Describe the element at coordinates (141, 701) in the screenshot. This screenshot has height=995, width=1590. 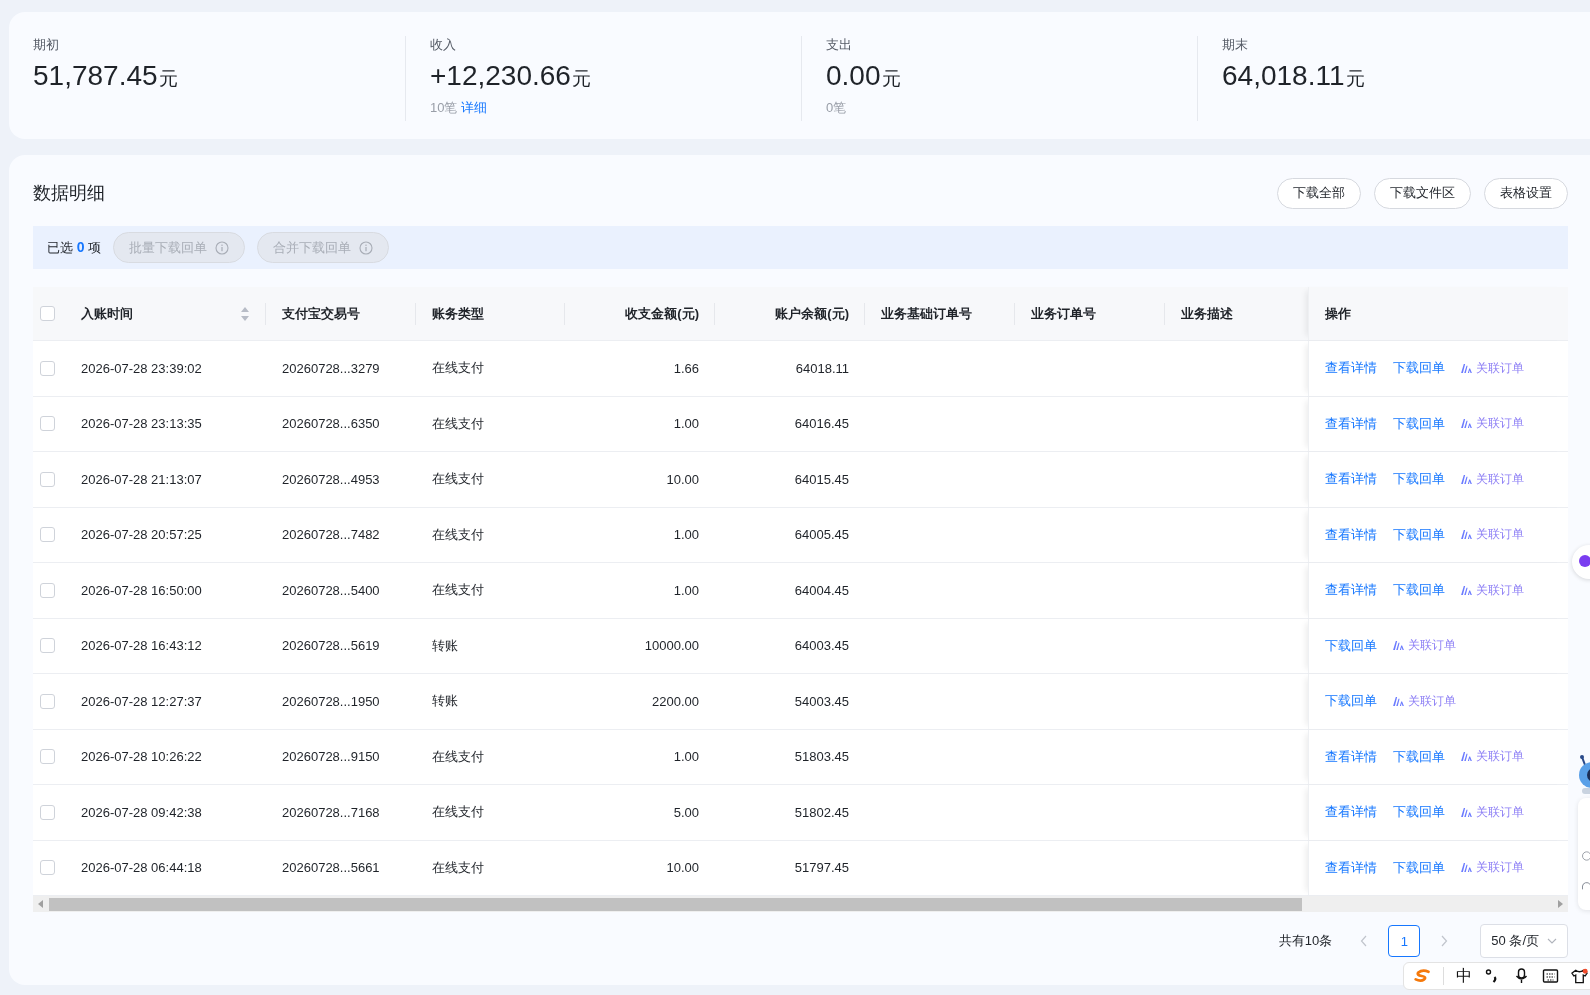
I see `table-cell: 2026-07-28 12:27:37` at that location.